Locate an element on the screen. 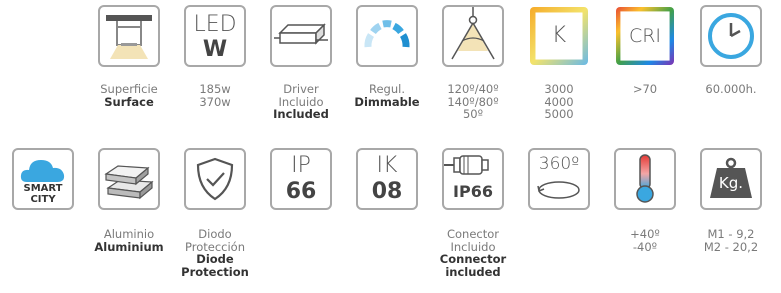  cri-label: CRI is located at coordinates (645, 36).